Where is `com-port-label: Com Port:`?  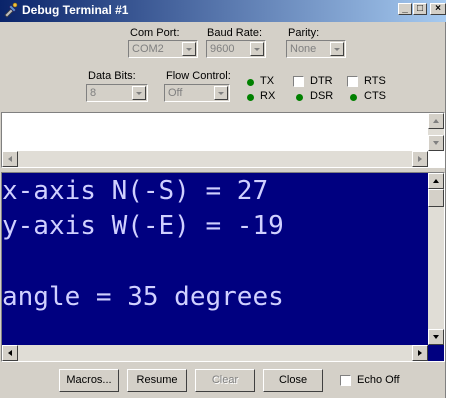 com-port-label: Com Port: is located at coordinates (155, 33).